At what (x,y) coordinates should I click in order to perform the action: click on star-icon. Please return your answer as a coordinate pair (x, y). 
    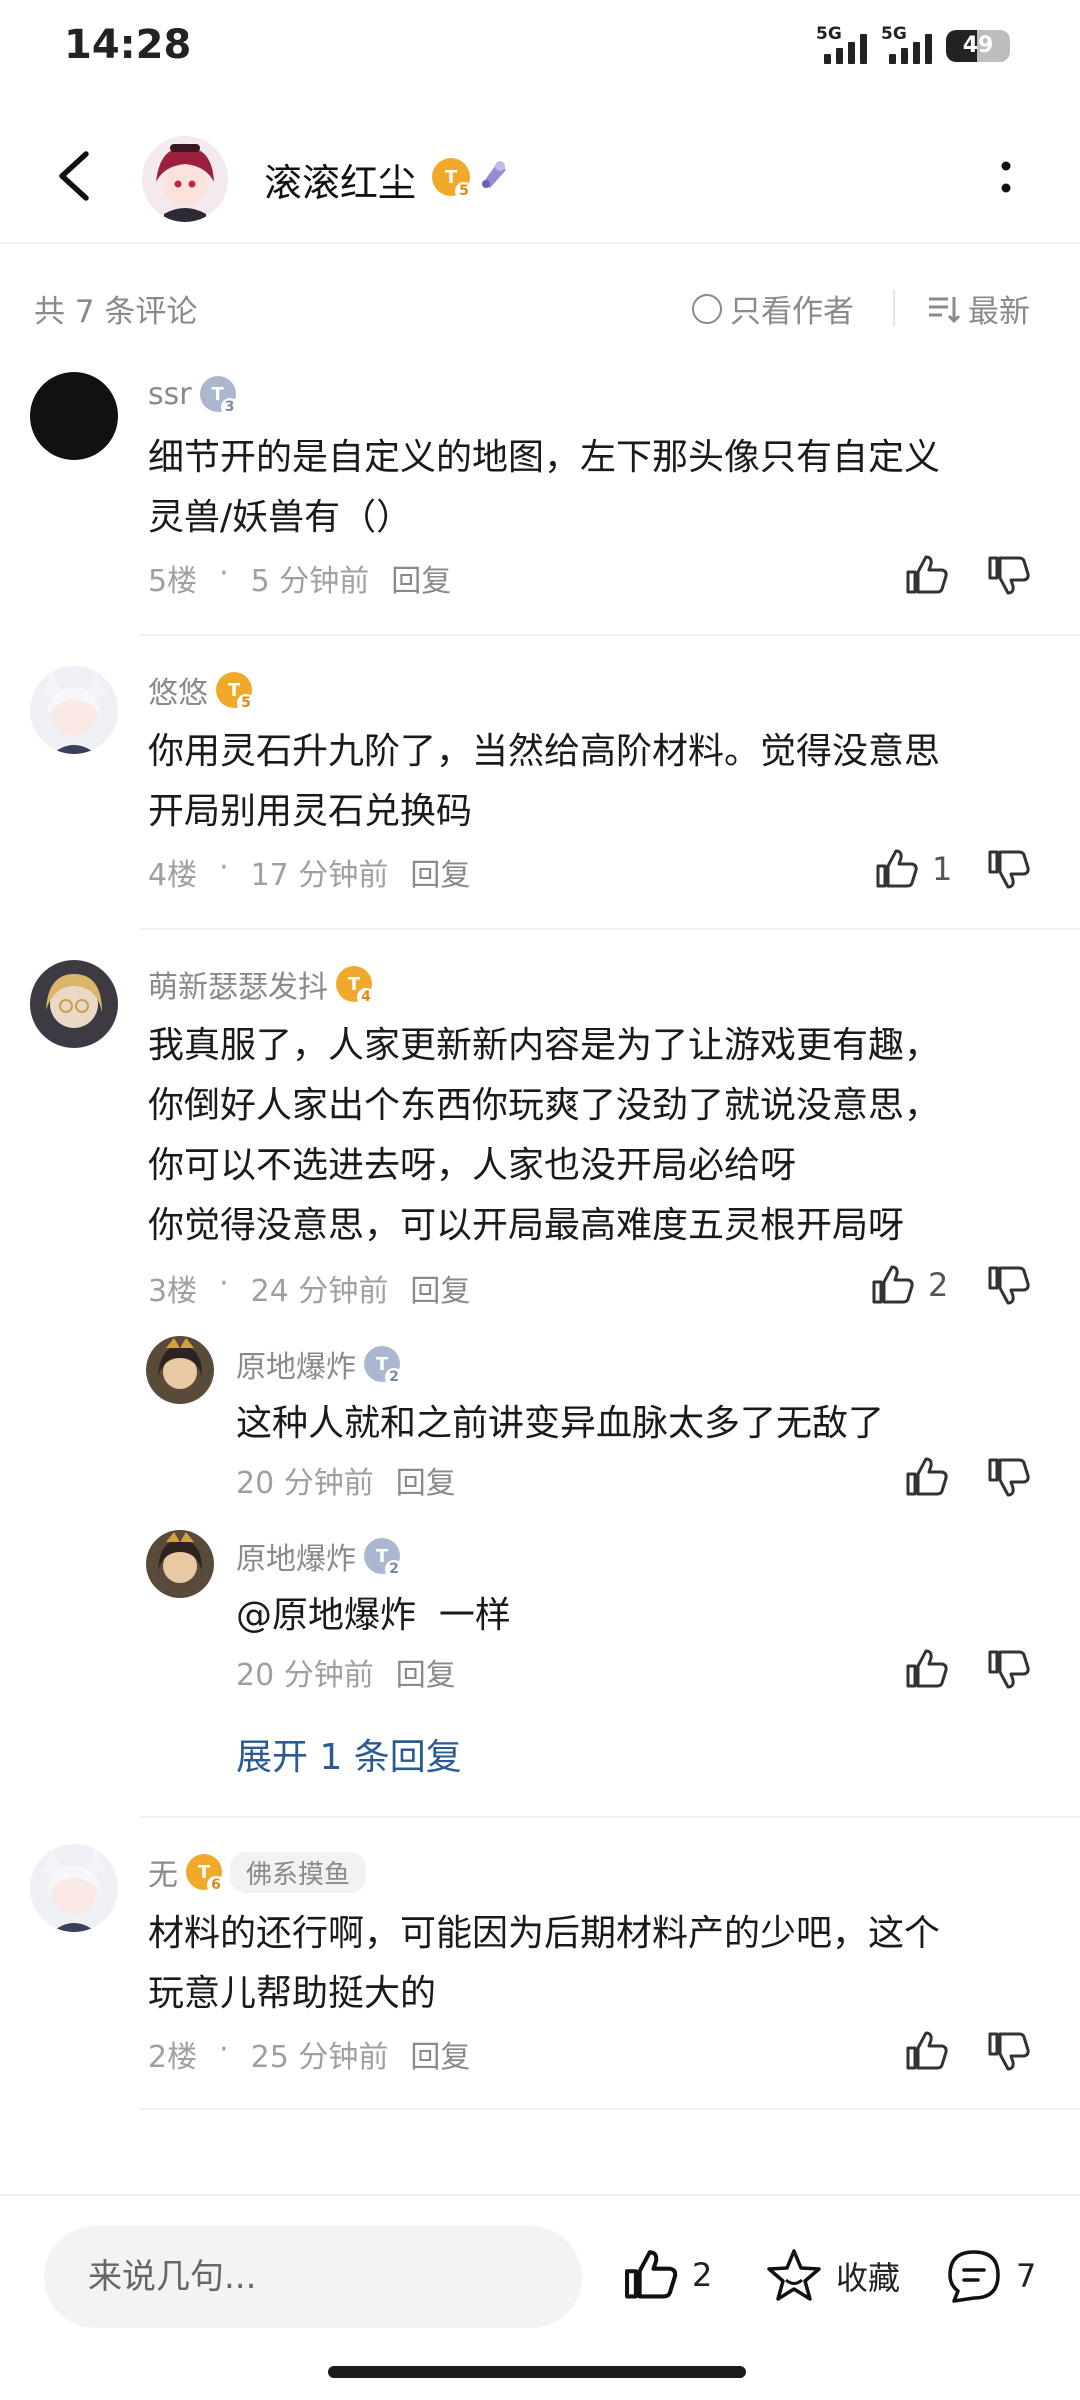
    Looking at the image, I should click on (794, 2275).